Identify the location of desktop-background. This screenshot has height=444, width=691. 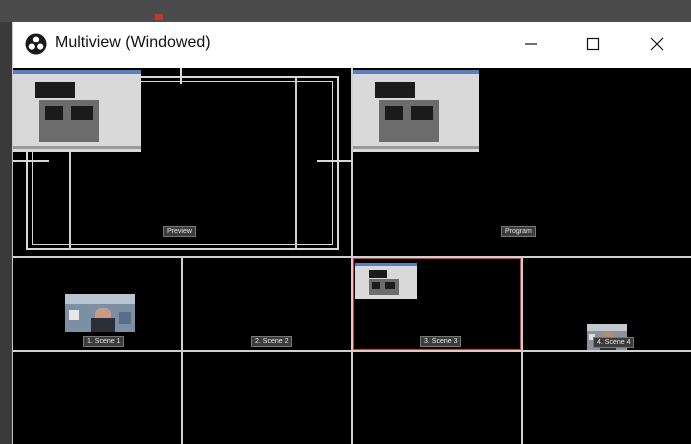
(345, 11).